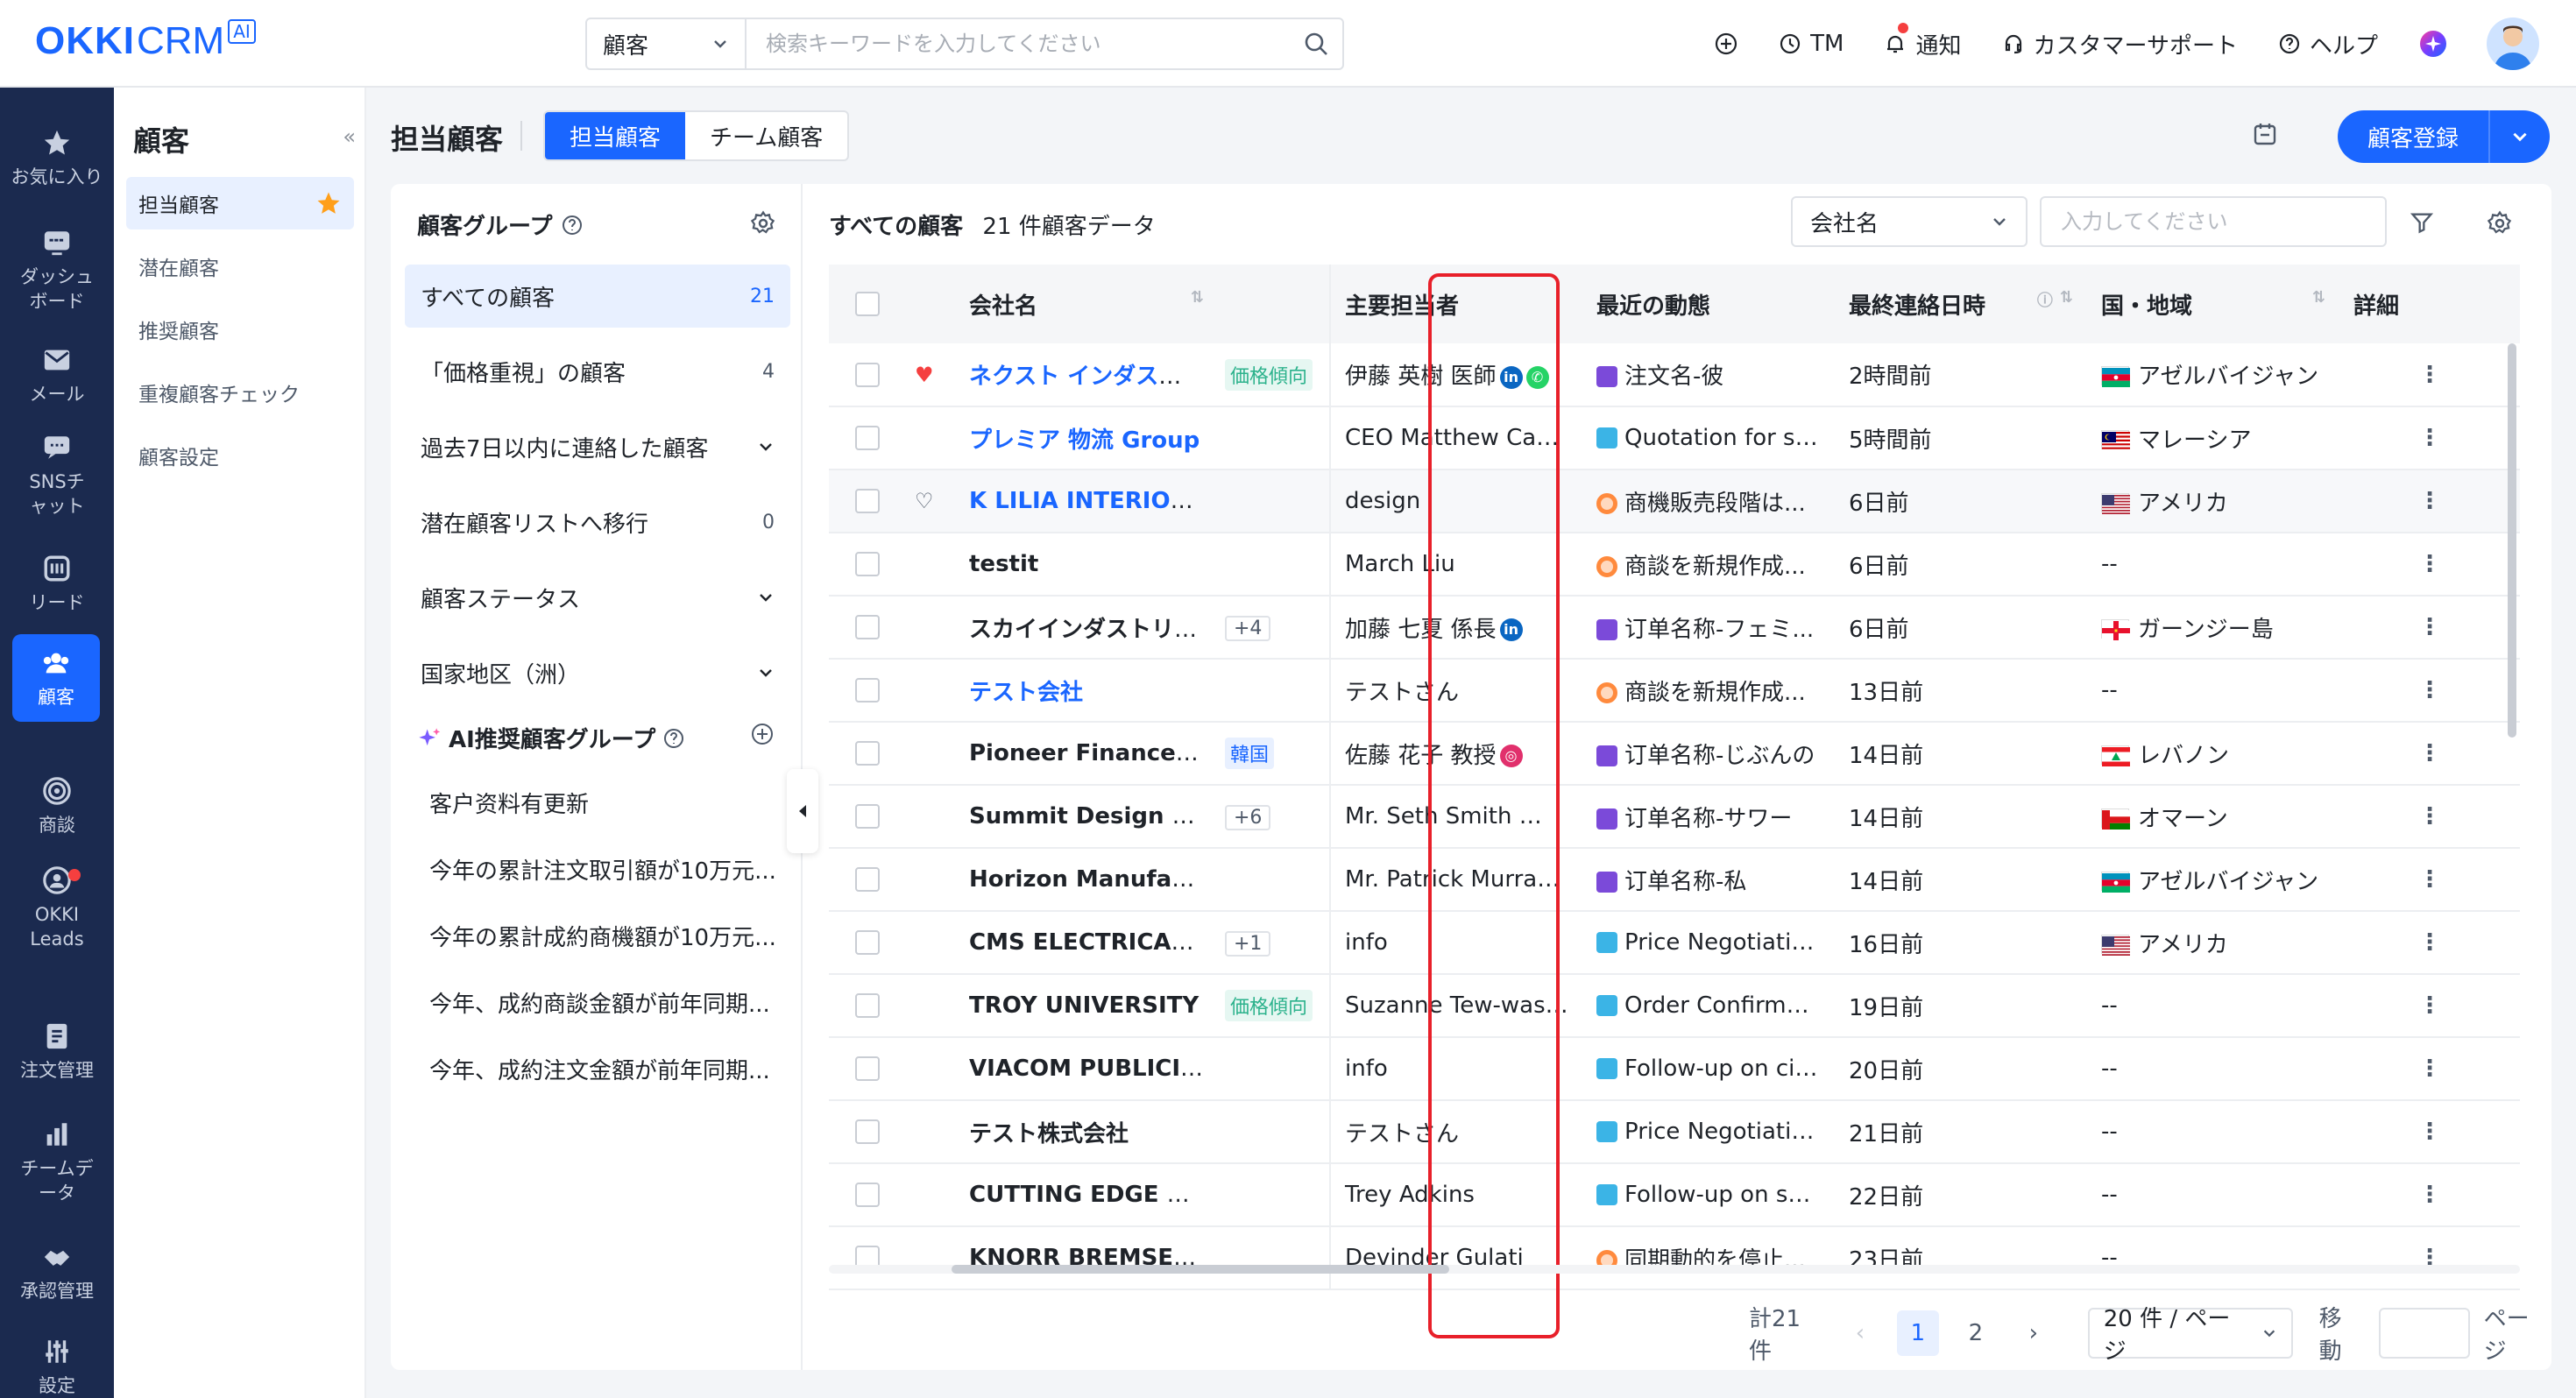  What do you see at coordinates (1086, 880) in the screenshot?
I see `company-cell: Horizon Manufacturing Inc.` at bounding box center [1086, 880].